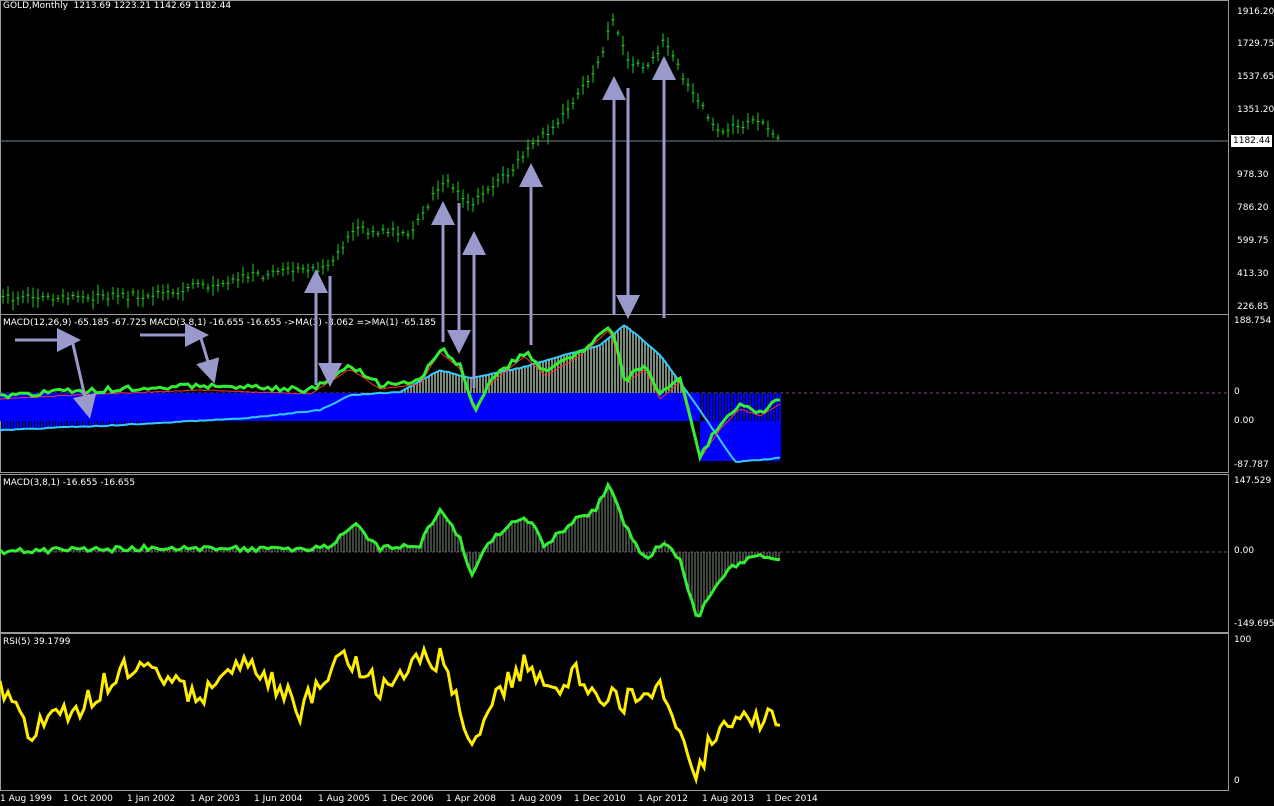 Image resolution: width=1274 pixels, height=806 pixels. I want to click on macd-small-line, so click(390, 549).